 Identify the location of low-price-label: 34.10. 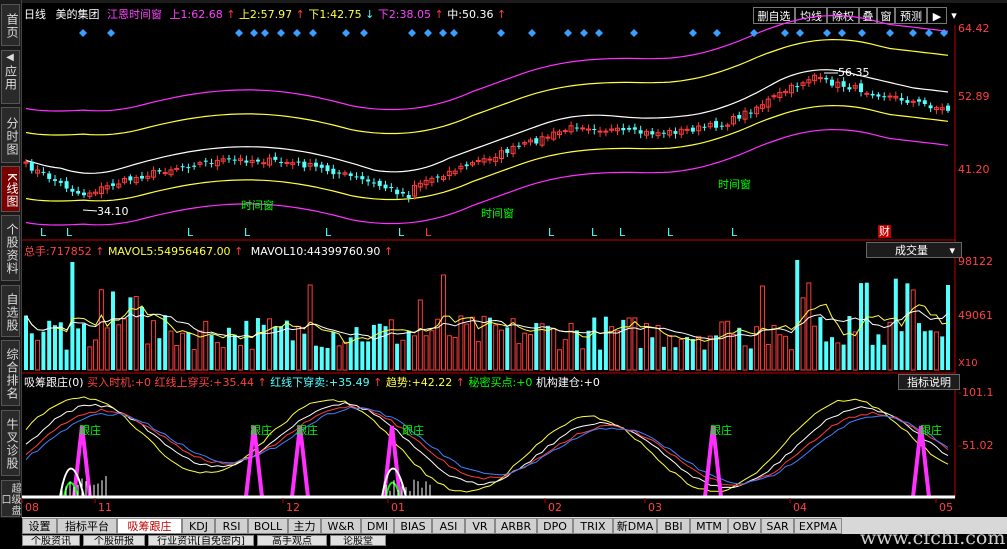
(113, 211).